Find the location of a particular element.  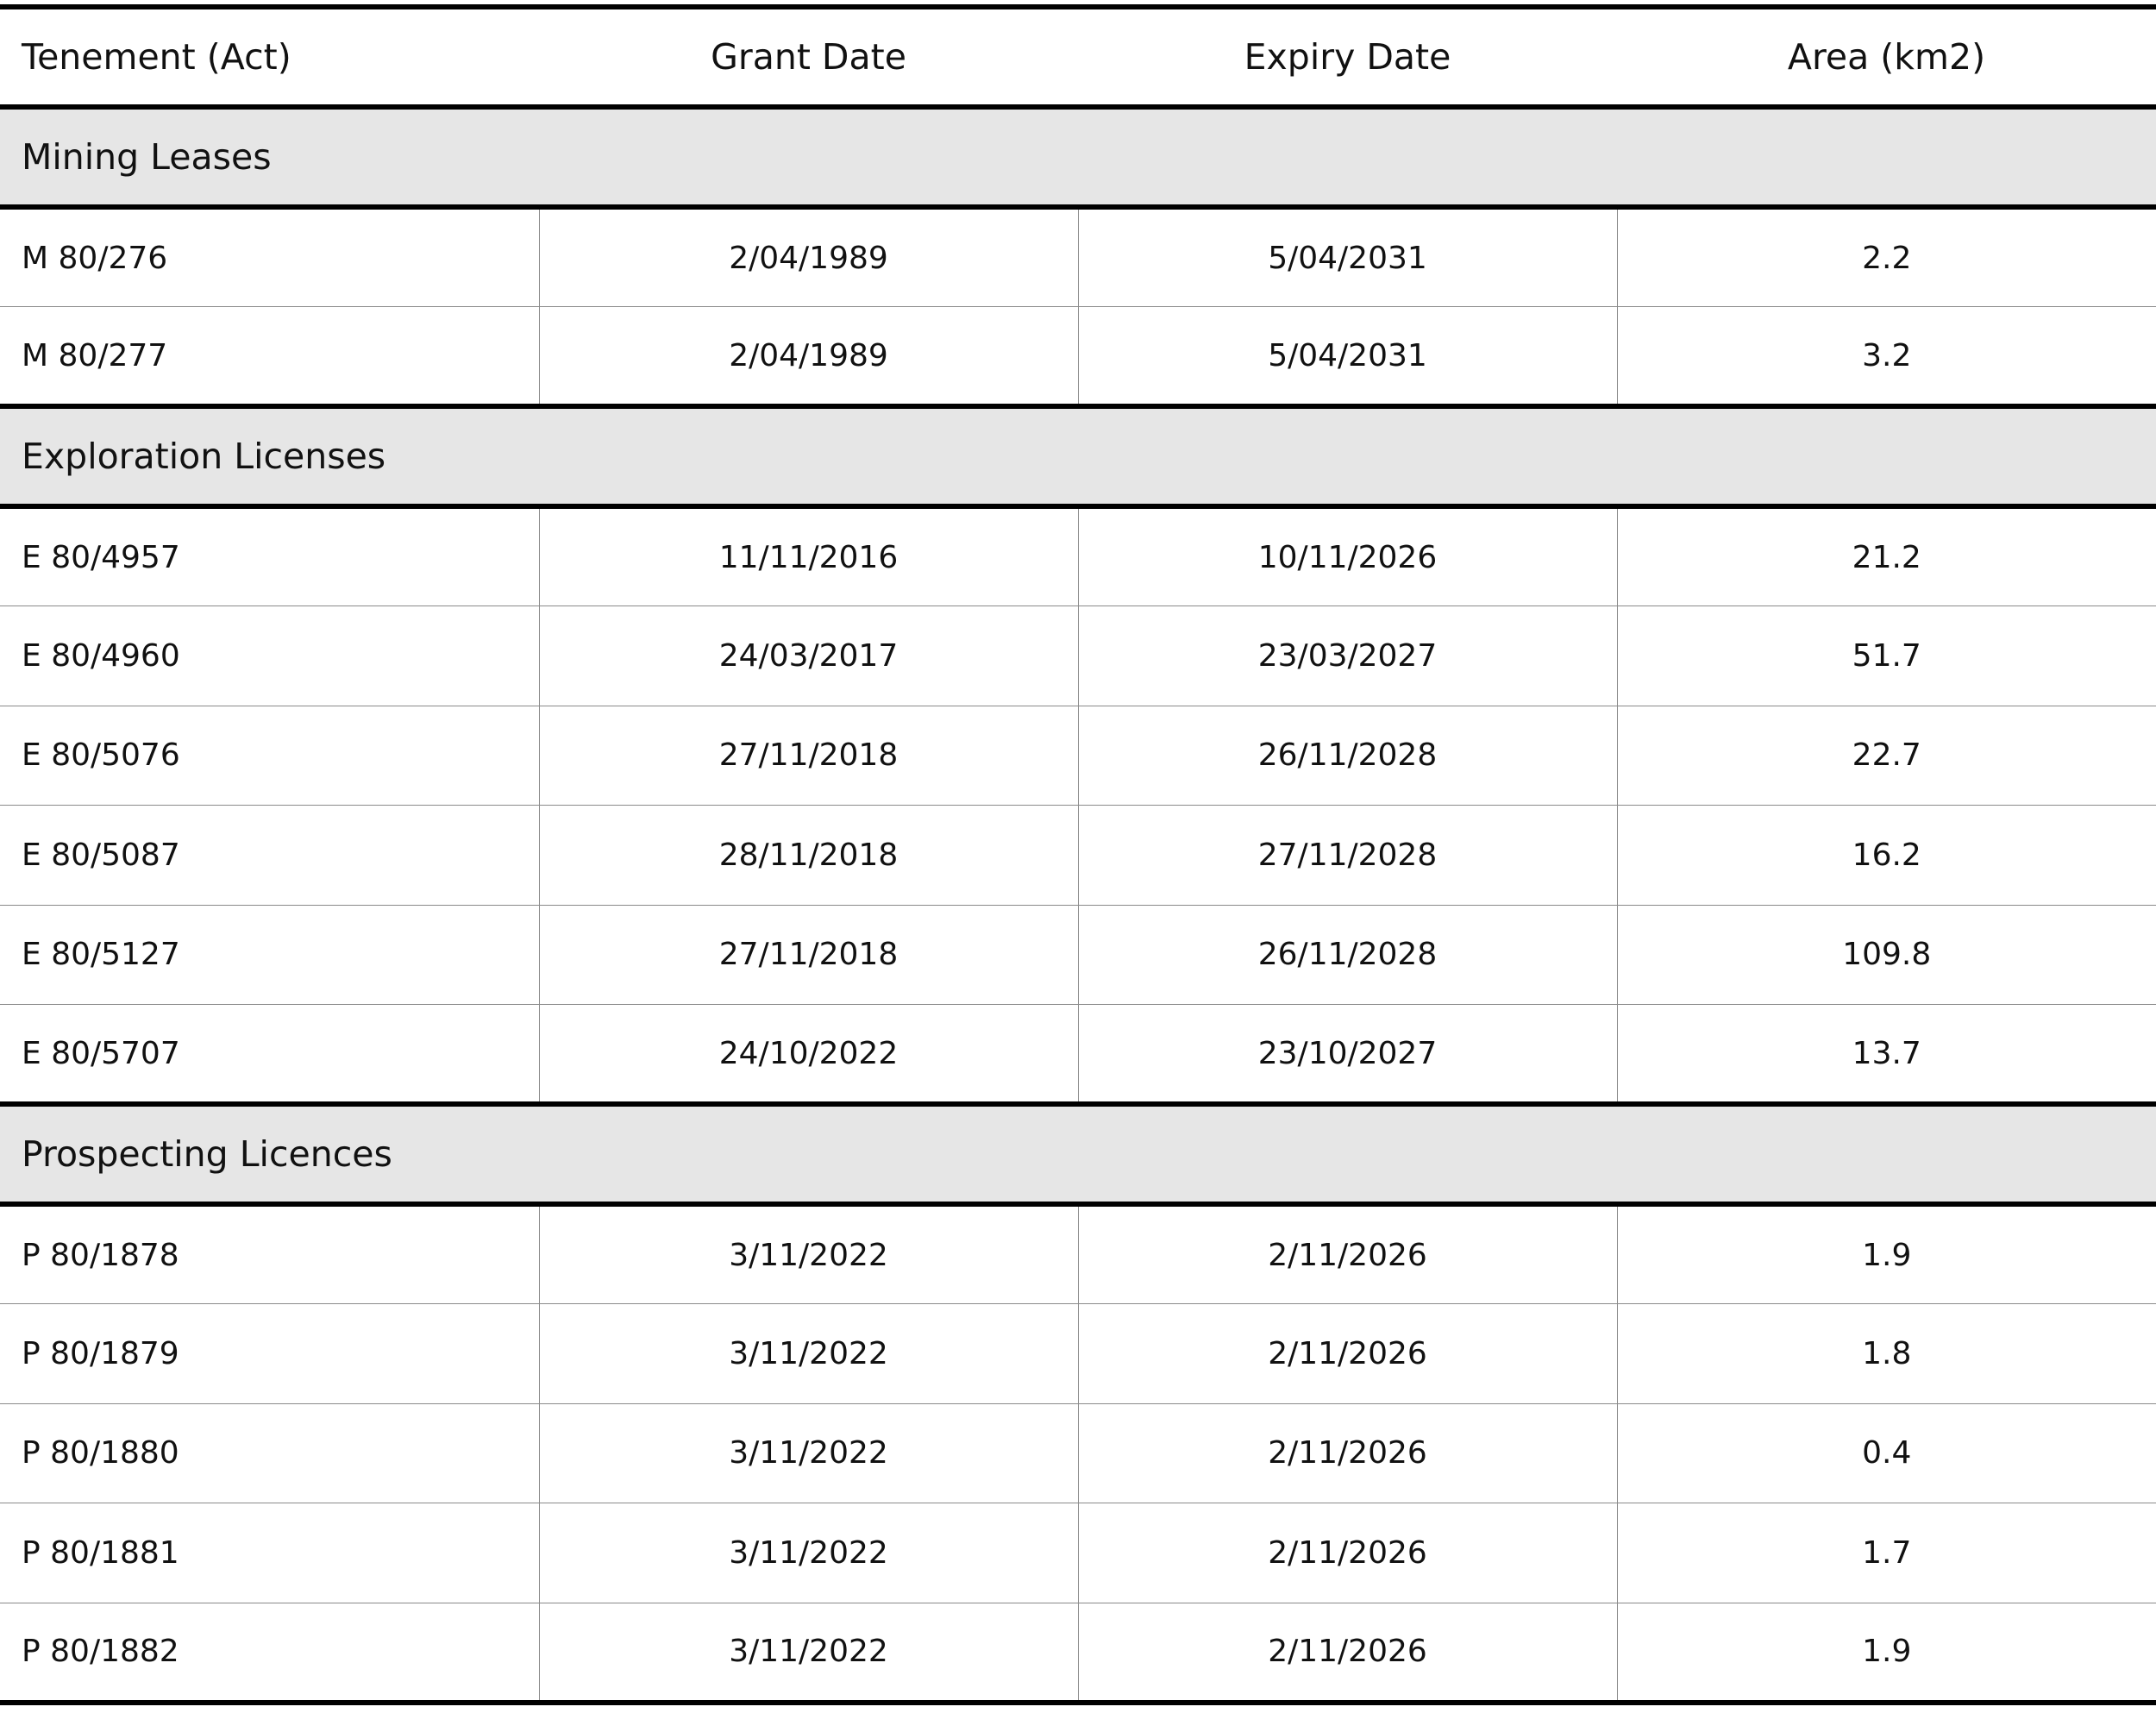

table-row: E 80/5076 27/11/2018 26/11/2028 22.7 is located at coordinates (1078, 756).